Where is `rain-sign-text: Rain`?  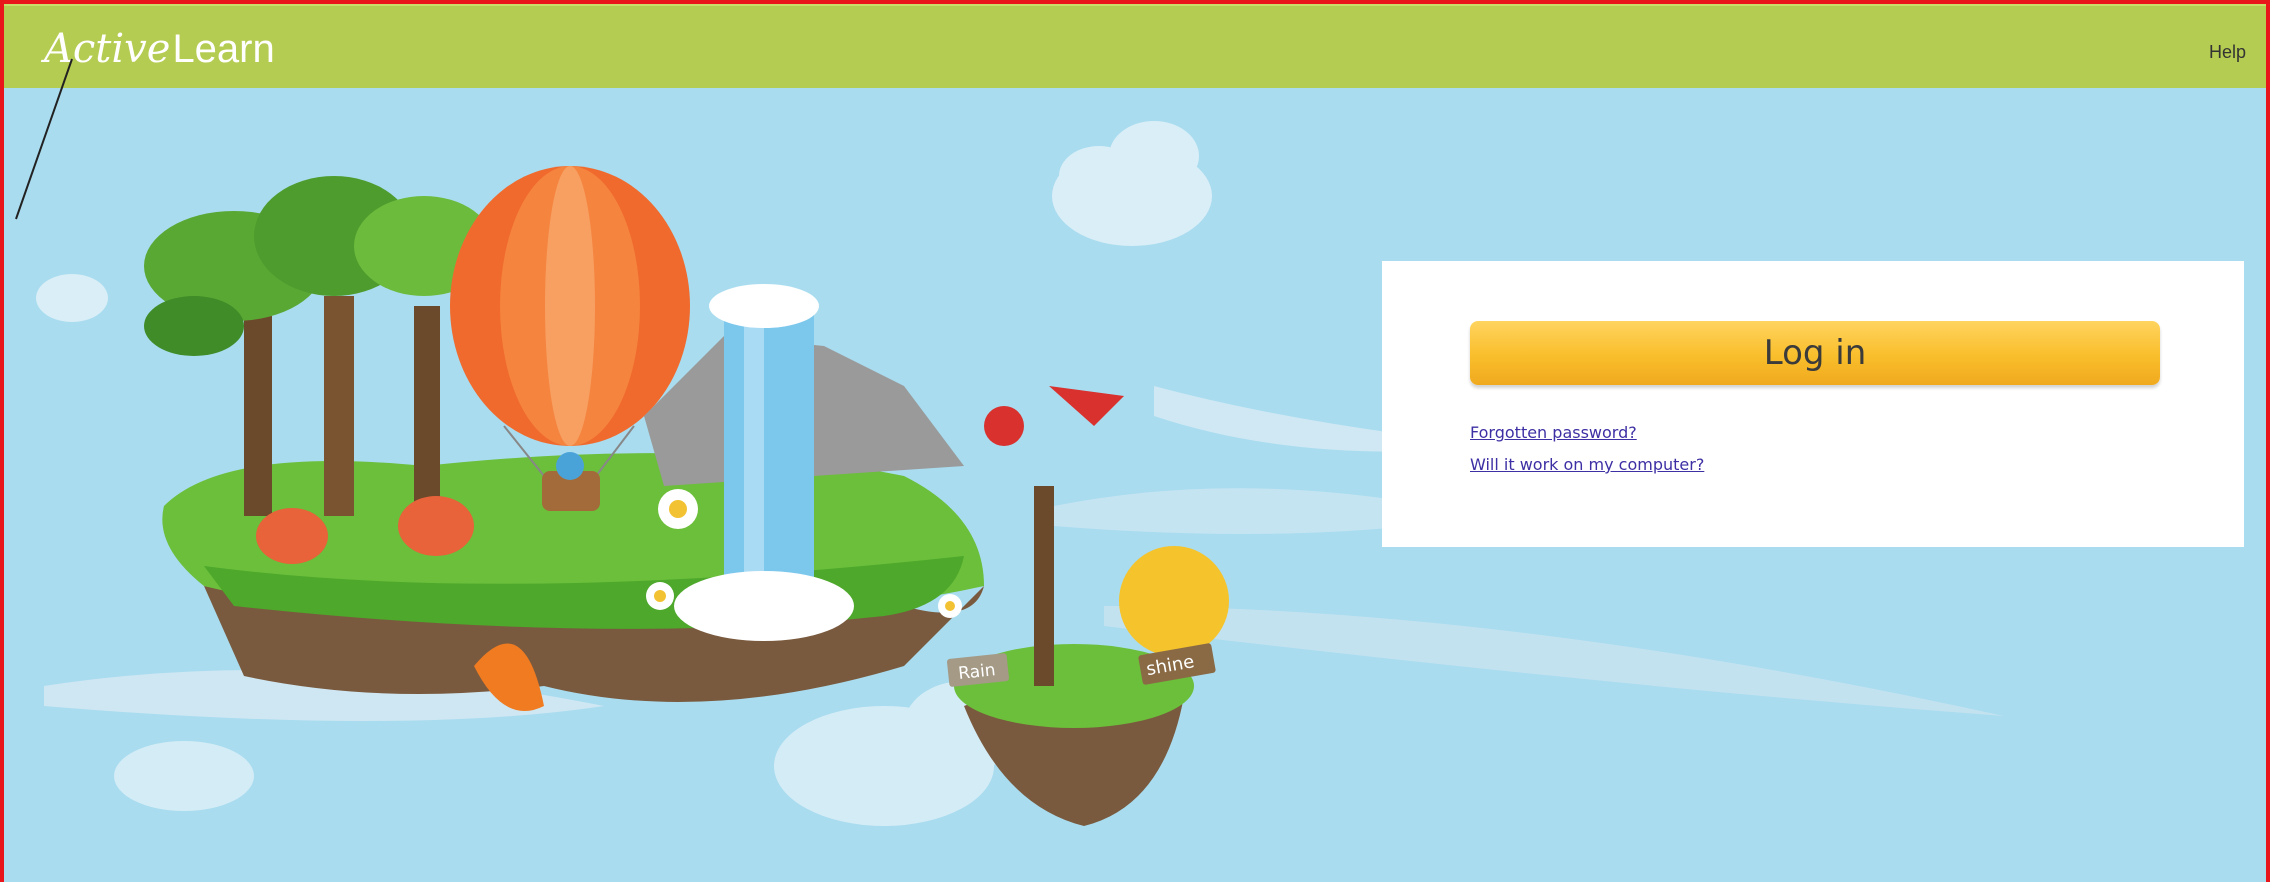 rain-sign-text: Rain is located at coordinates (976, 672).